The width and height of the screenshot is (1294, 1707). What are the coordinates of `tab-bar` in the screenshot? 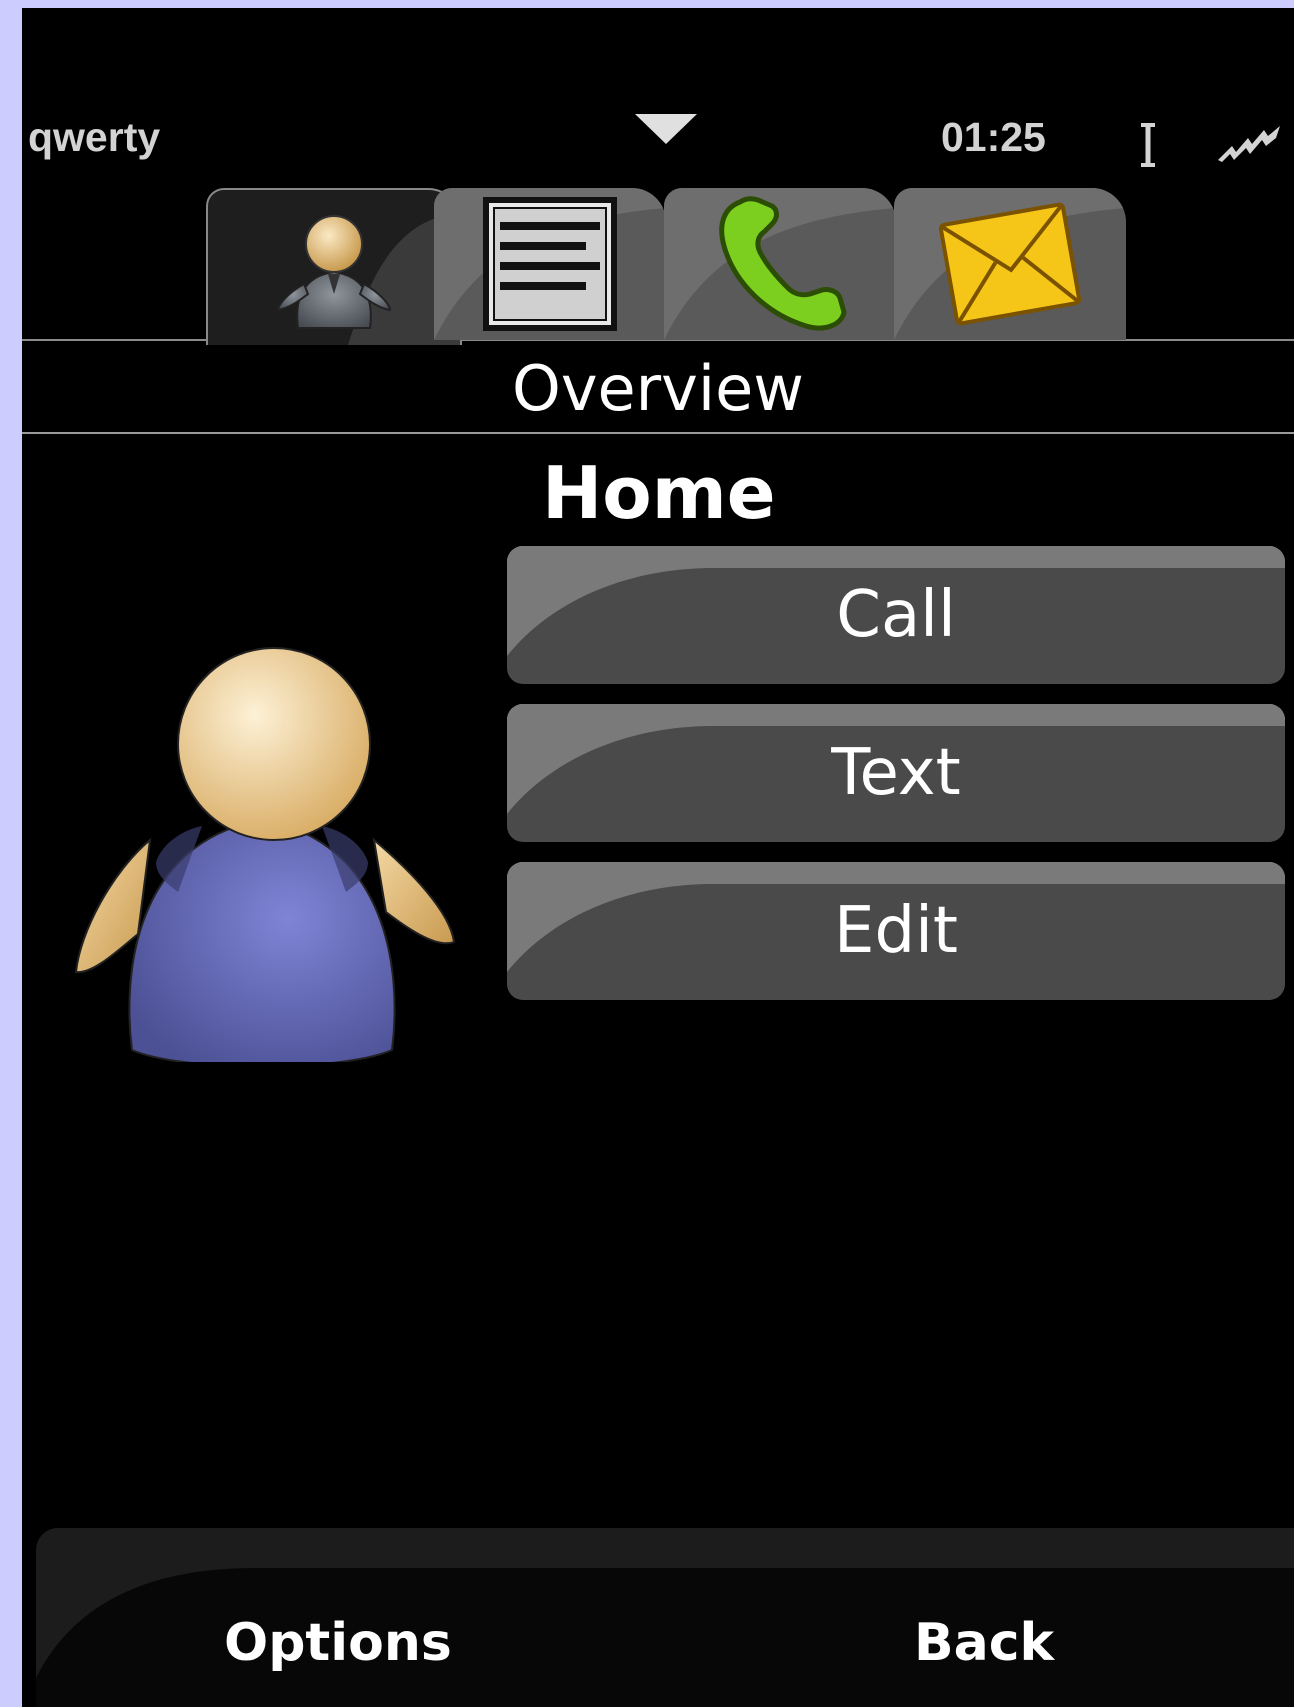 It's located at (658, 261).